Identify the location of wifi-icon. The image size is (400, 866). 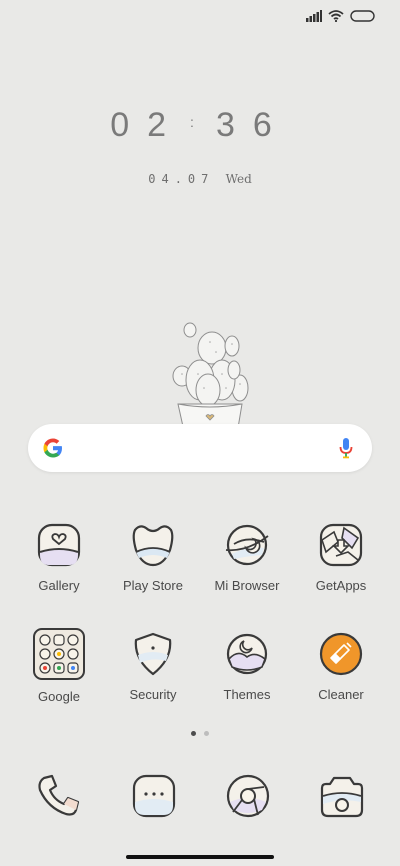
(336, 16).